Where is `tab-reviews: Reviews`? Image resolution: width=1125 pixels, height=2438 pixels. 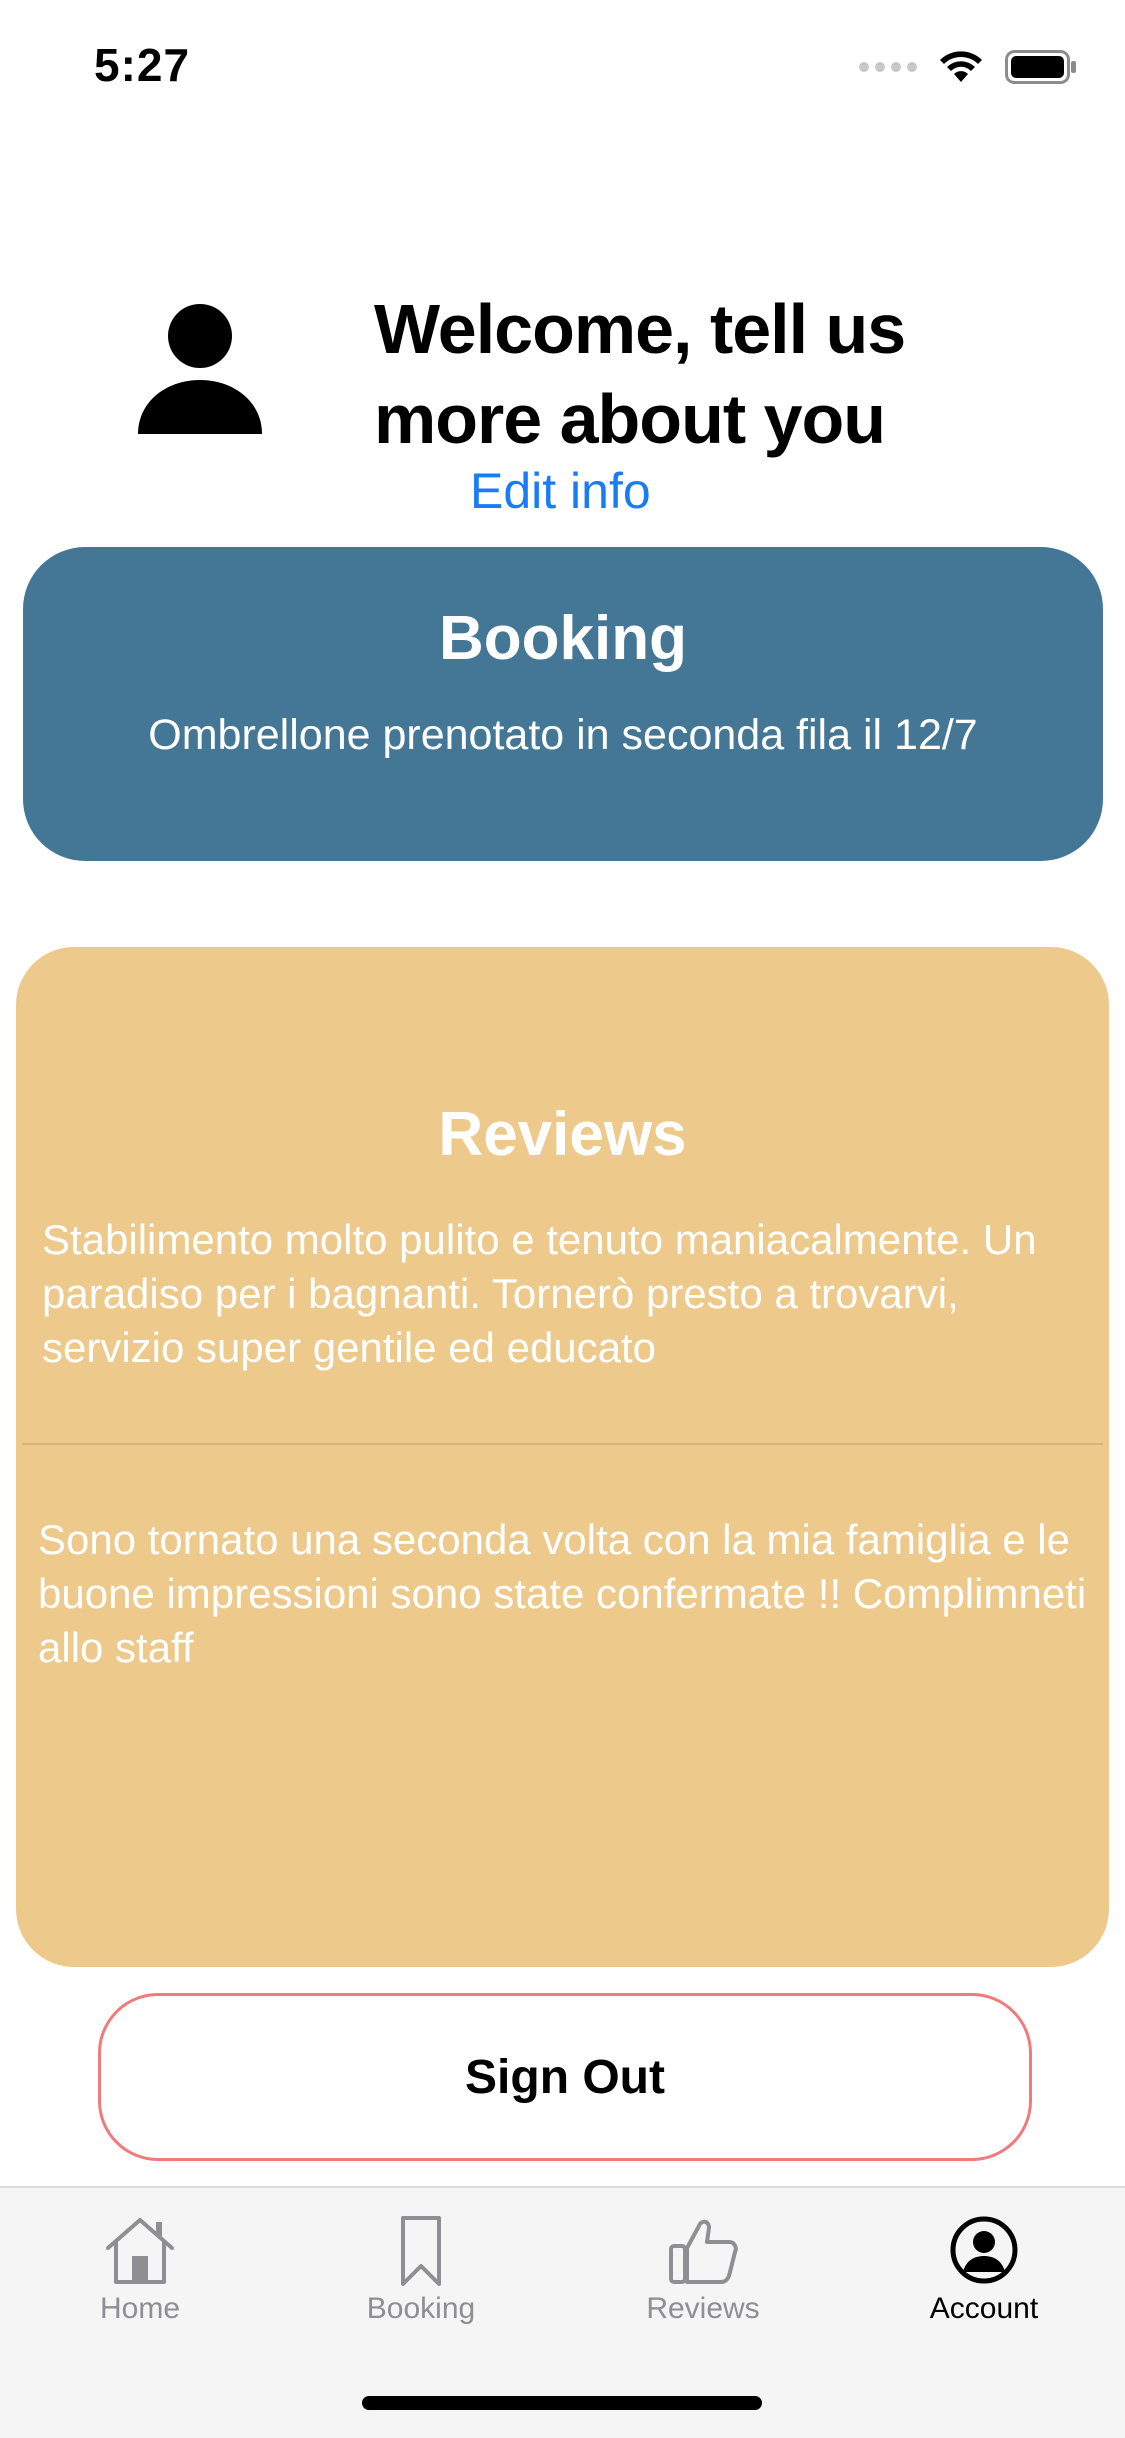
tab-reviews: Reviews is located at coordinates (703, 2270).